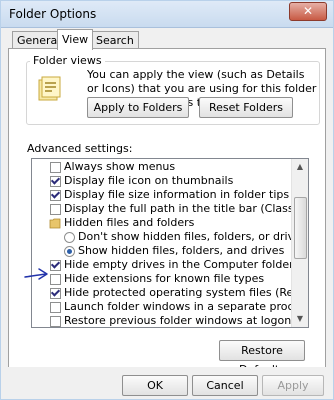 This screenshot has height=400, width=334. Describe the element at coordinates (80, 148) in the screenshot. I see `advanced-settings-heading: Advanced settings:` at that location.